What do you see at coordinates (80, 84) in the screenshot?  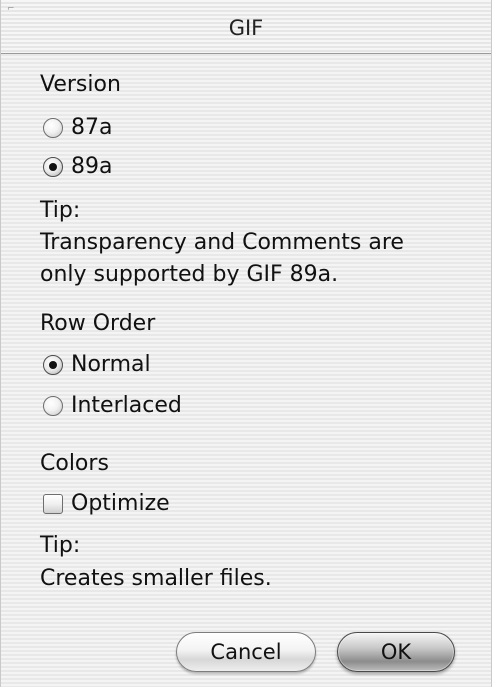 I see `version-heading: Version` at bounding box center [80, 84].